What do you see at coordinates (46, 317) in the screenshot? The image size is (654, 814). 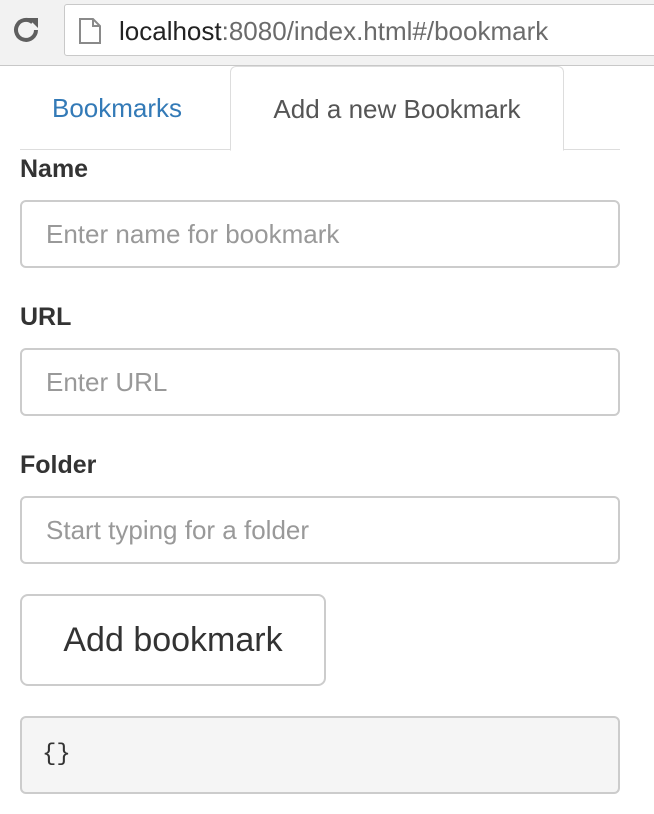 I see `url-label: URL` at bounding box center [46, 317].